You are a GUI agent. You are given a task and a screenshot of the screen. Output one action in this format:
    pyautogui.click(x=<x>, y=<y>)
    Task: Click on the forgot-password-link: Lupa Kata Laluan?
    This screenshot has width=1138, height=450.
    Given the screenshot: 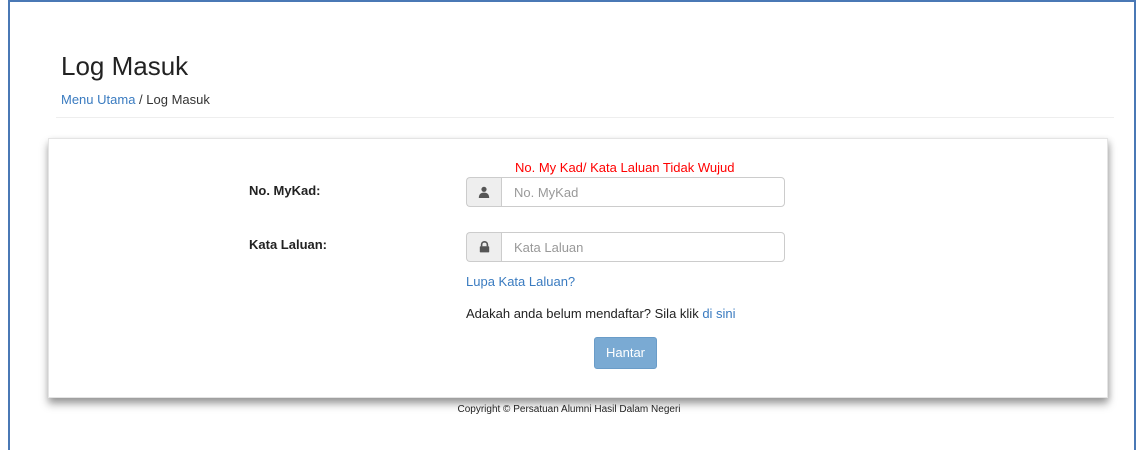 What is the action you would take?
    pyautogui.click(x=520, y=282)
    